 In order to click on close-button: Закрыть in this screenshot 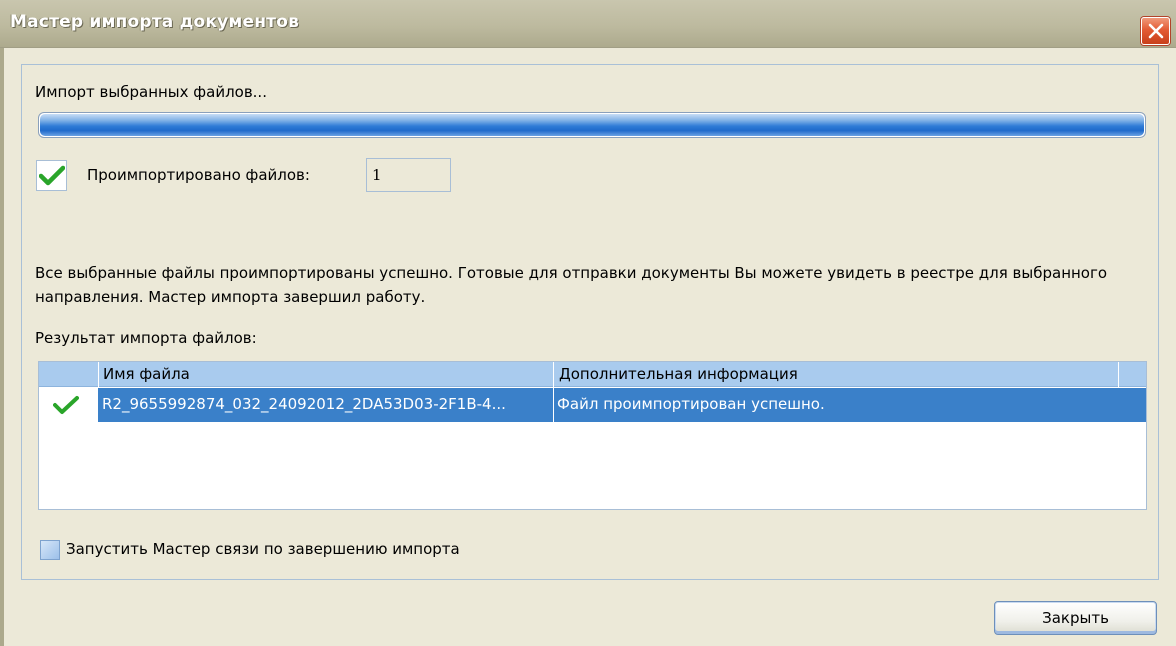, I will do `click(1075, 618)`.